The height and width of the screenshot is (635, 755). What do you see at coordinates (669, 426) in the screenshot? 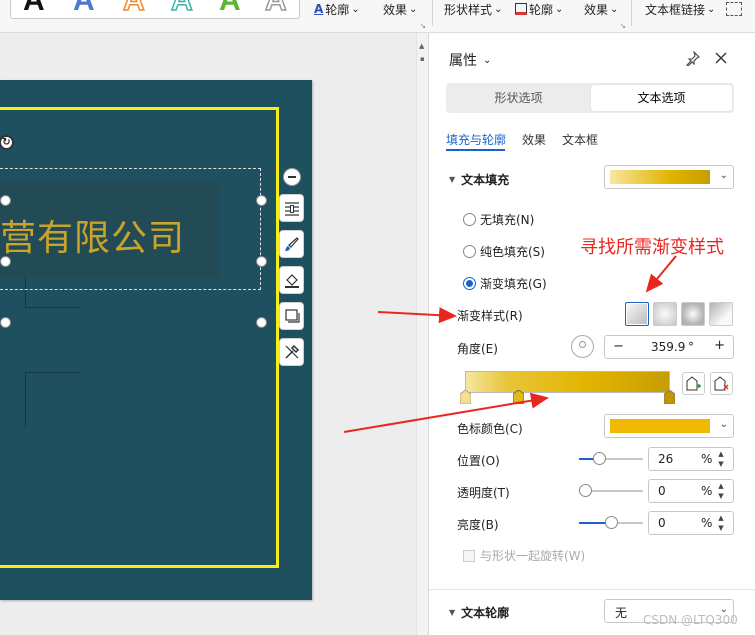
I see `stop-color-dropdown: ⌄` at bounding box center [669, 426].